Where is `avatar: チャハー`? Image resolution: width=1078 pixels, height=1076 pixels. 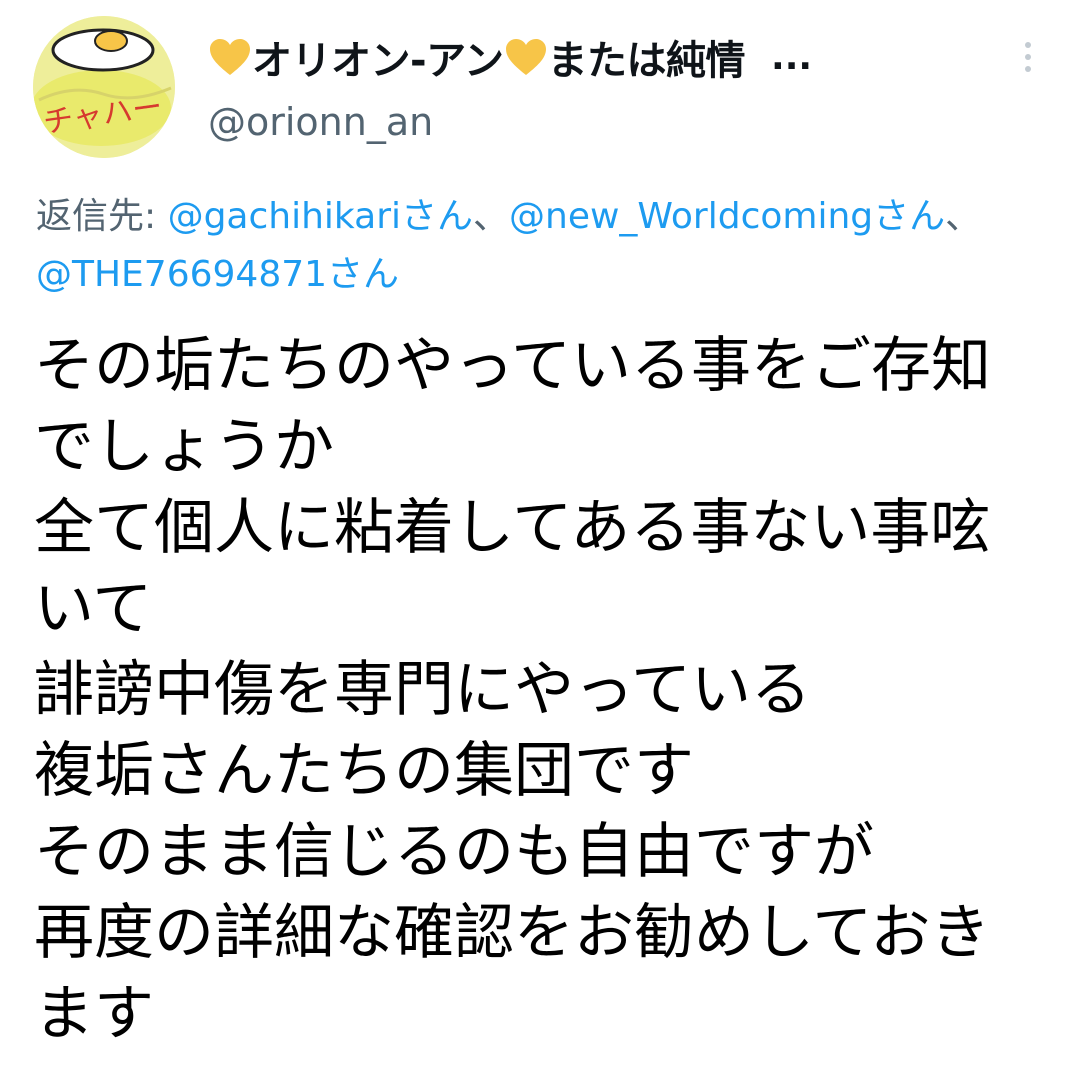 avatar: チャハー is located at coordinates (104, 87).